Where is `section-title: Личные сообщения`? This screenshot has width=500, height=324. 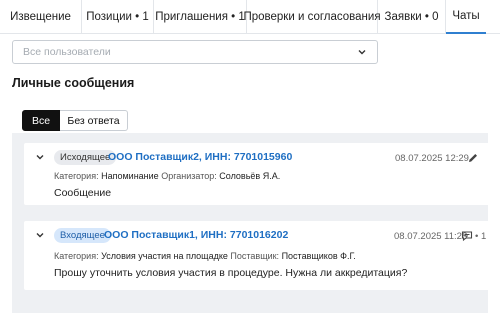 section-title: Личные сообщения is located at coordinates (73, 83).